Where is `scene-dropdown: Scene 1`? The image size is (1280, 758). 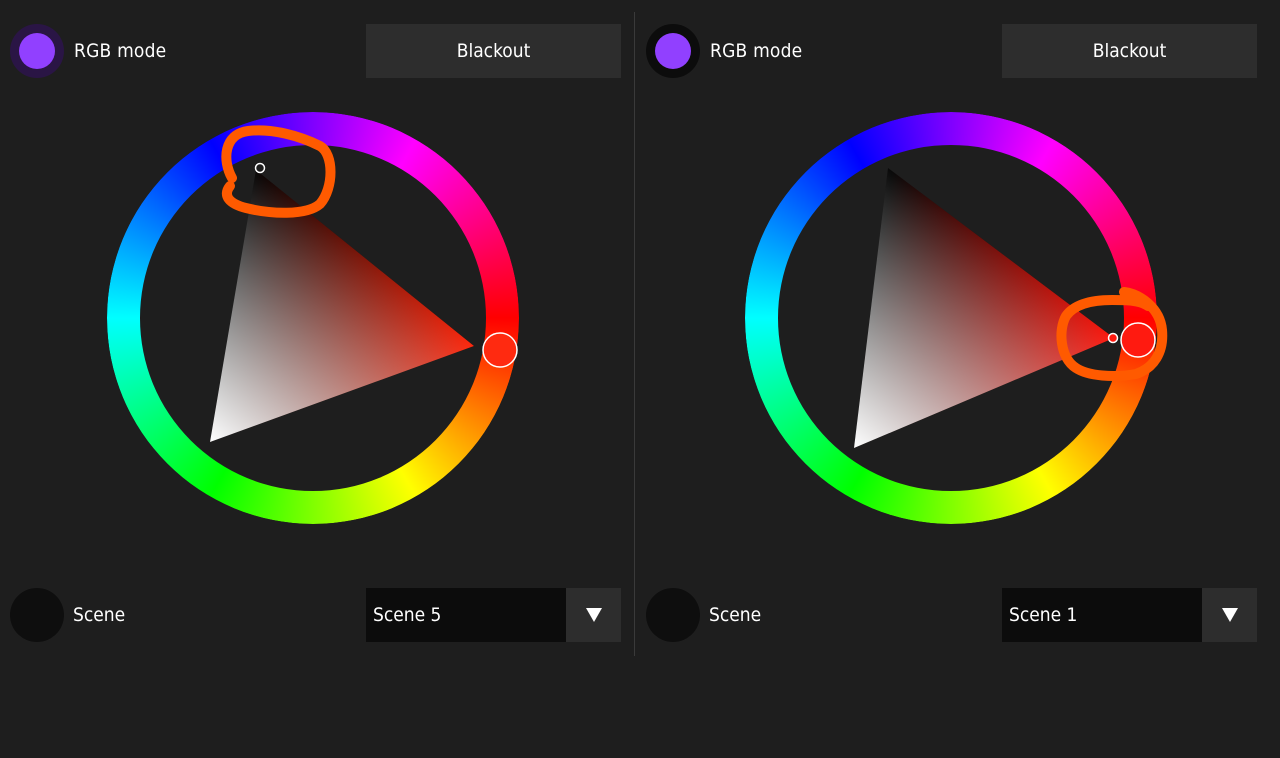 scene-dropdown: Scene 1 is located at coordinates (1129, 615).